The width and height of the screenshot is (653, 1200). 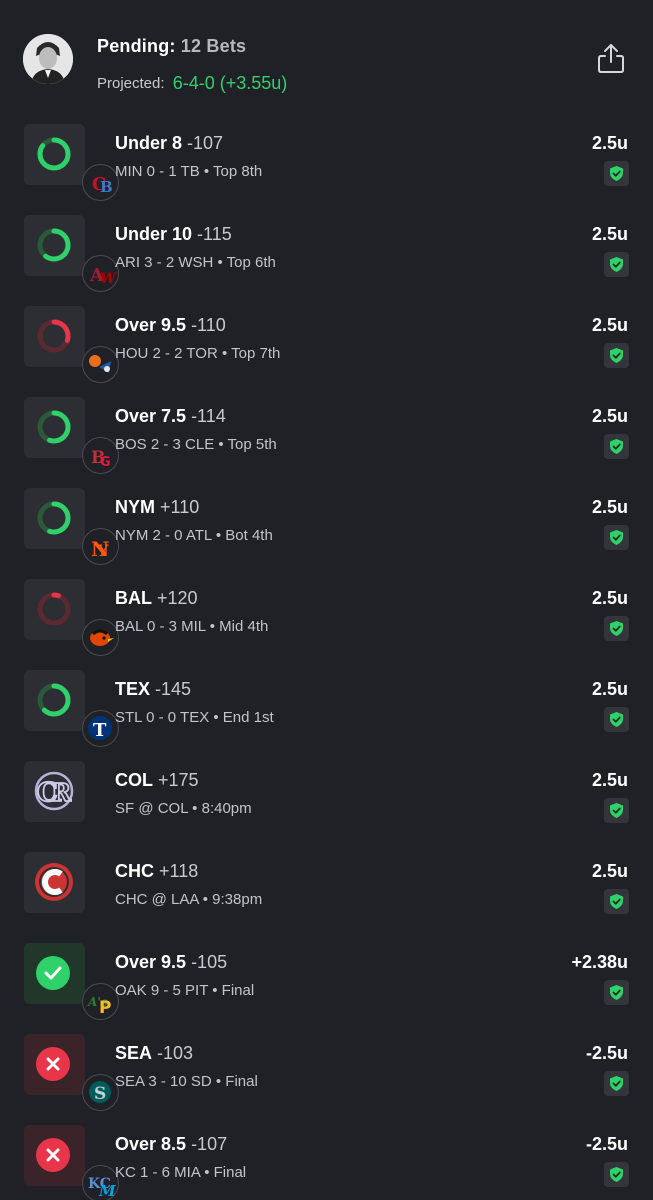 What do you see at coordinates (71, 526) in the screenshot?
I see `bet-status-tile: NY` at bounding box center [71, 526].